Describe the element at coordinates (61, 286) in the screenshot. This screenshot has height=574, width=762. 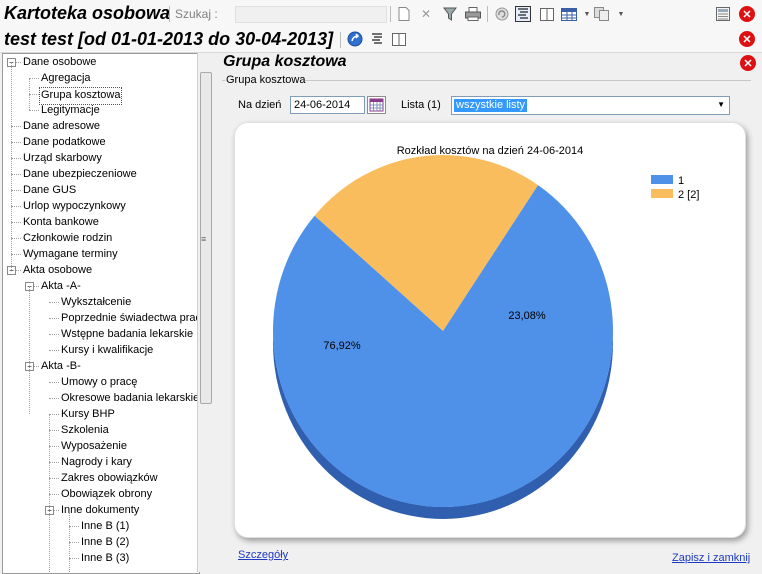
I see `tree-item: Akta -A-` at that location.